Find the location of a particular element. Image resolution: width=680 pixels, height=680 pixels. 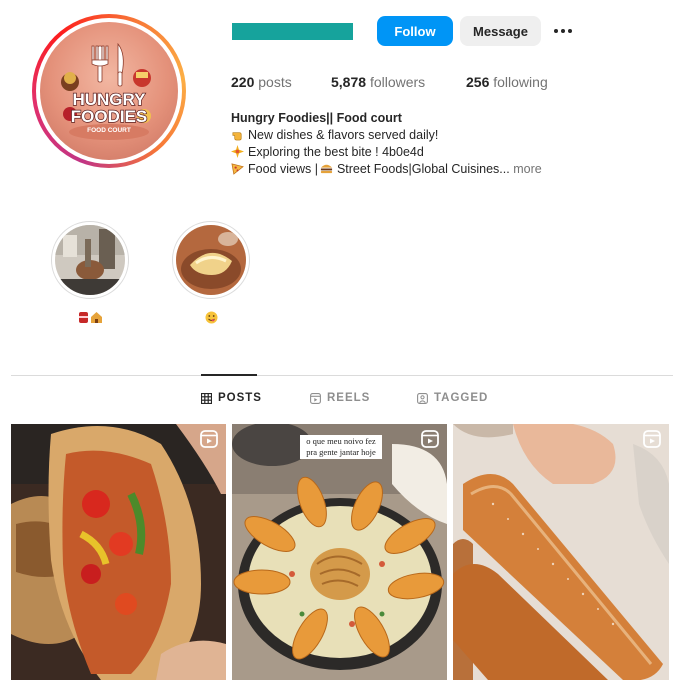

post-3-image is located at coordinates (561, 552).